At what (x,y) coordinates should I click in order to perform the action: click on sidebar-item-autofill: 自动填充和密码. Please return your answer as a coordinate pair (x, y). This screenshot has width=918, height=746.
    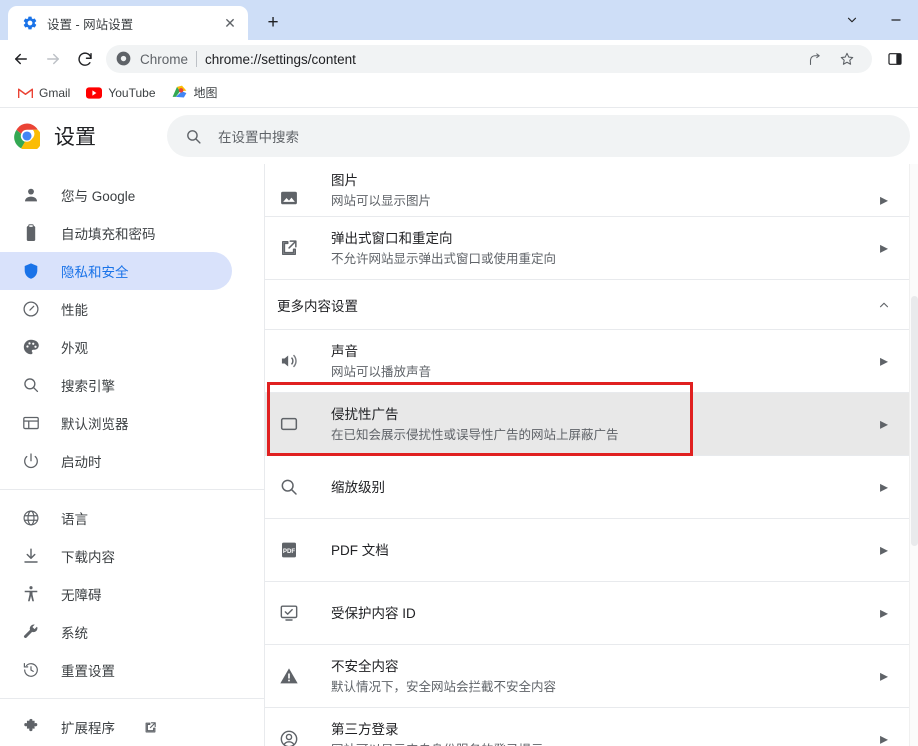
    Looking at the image, I should click on (116, 233).